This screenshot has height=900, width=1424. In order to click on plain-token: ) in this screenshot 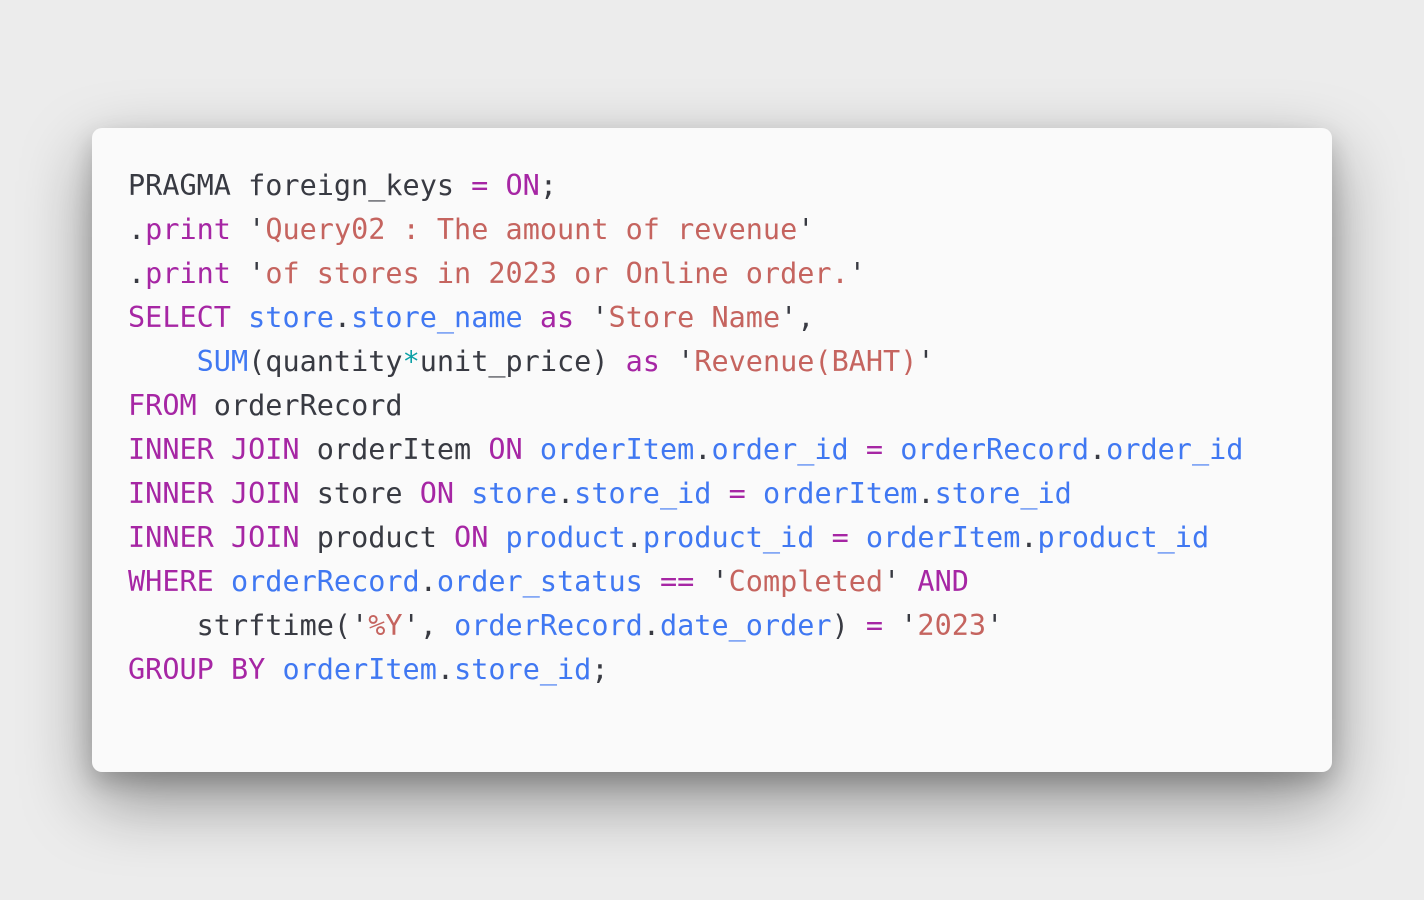, I will do `click(848, 625)`.